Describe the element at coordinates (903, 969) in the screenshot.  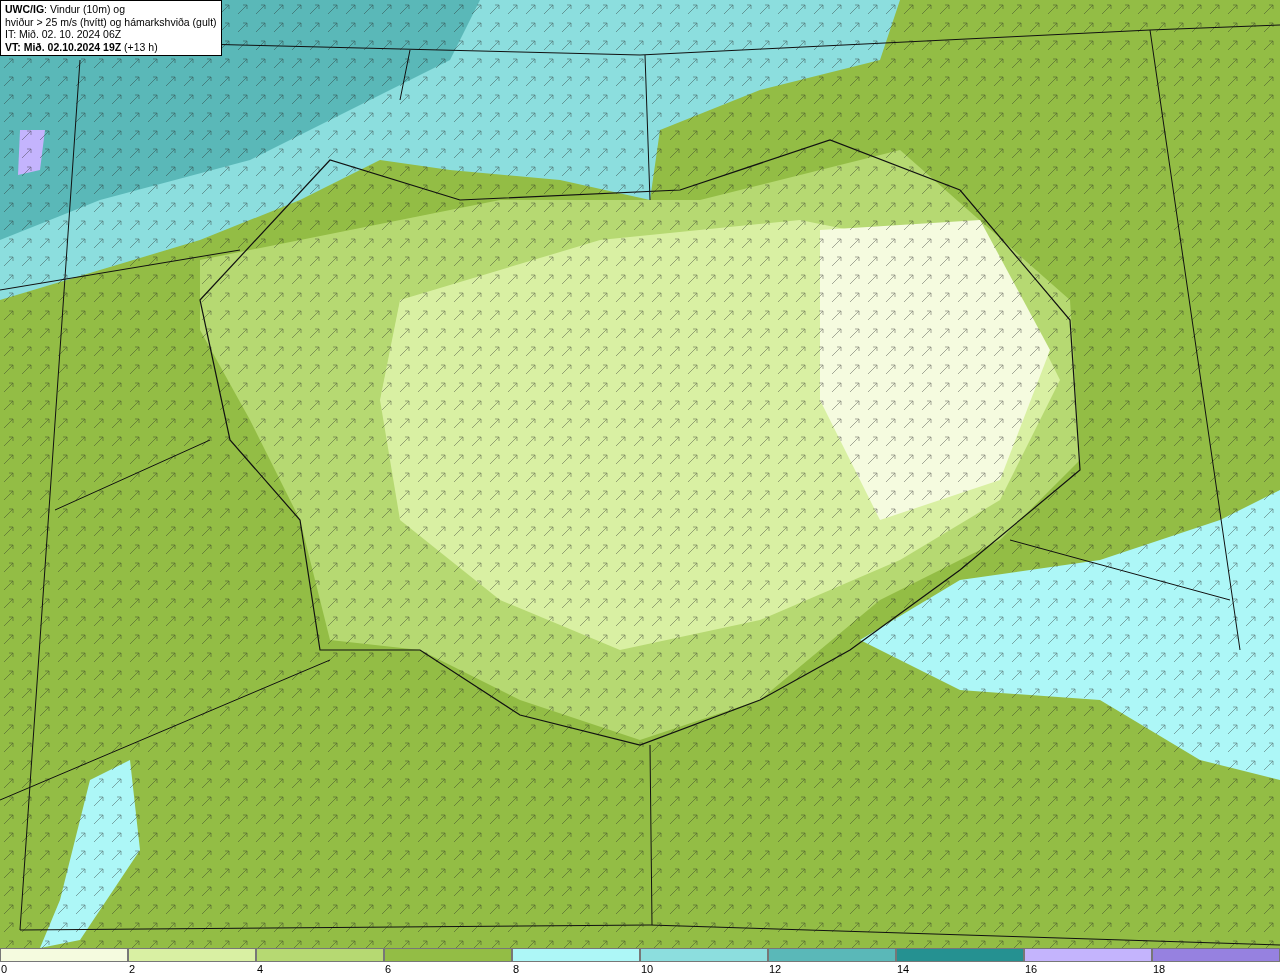
I see `legend-tick-label: 14` at that location.